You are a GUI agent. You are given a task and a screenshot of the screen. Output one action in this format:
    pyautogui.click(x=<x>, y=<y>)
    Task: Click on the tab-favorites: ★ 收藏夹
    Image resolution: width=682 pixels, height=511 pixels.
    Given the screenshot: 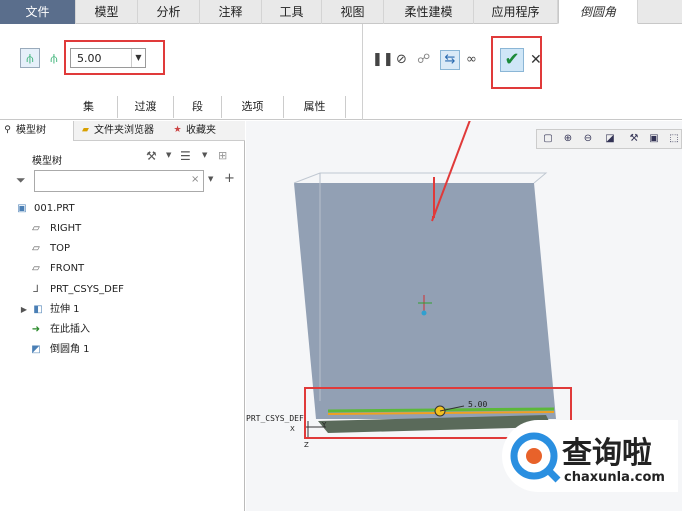 What is the action you would take?
    pyautogui.click(x=200, y=131)
    